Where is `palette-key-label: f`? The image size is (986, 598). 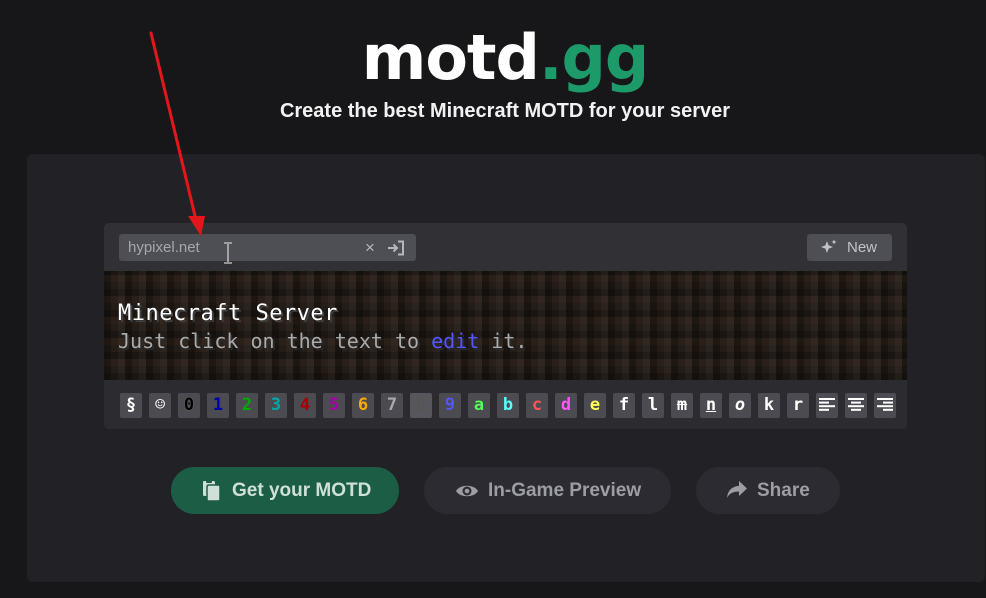
palette-key-label: f is located at coordinates (624, 405).